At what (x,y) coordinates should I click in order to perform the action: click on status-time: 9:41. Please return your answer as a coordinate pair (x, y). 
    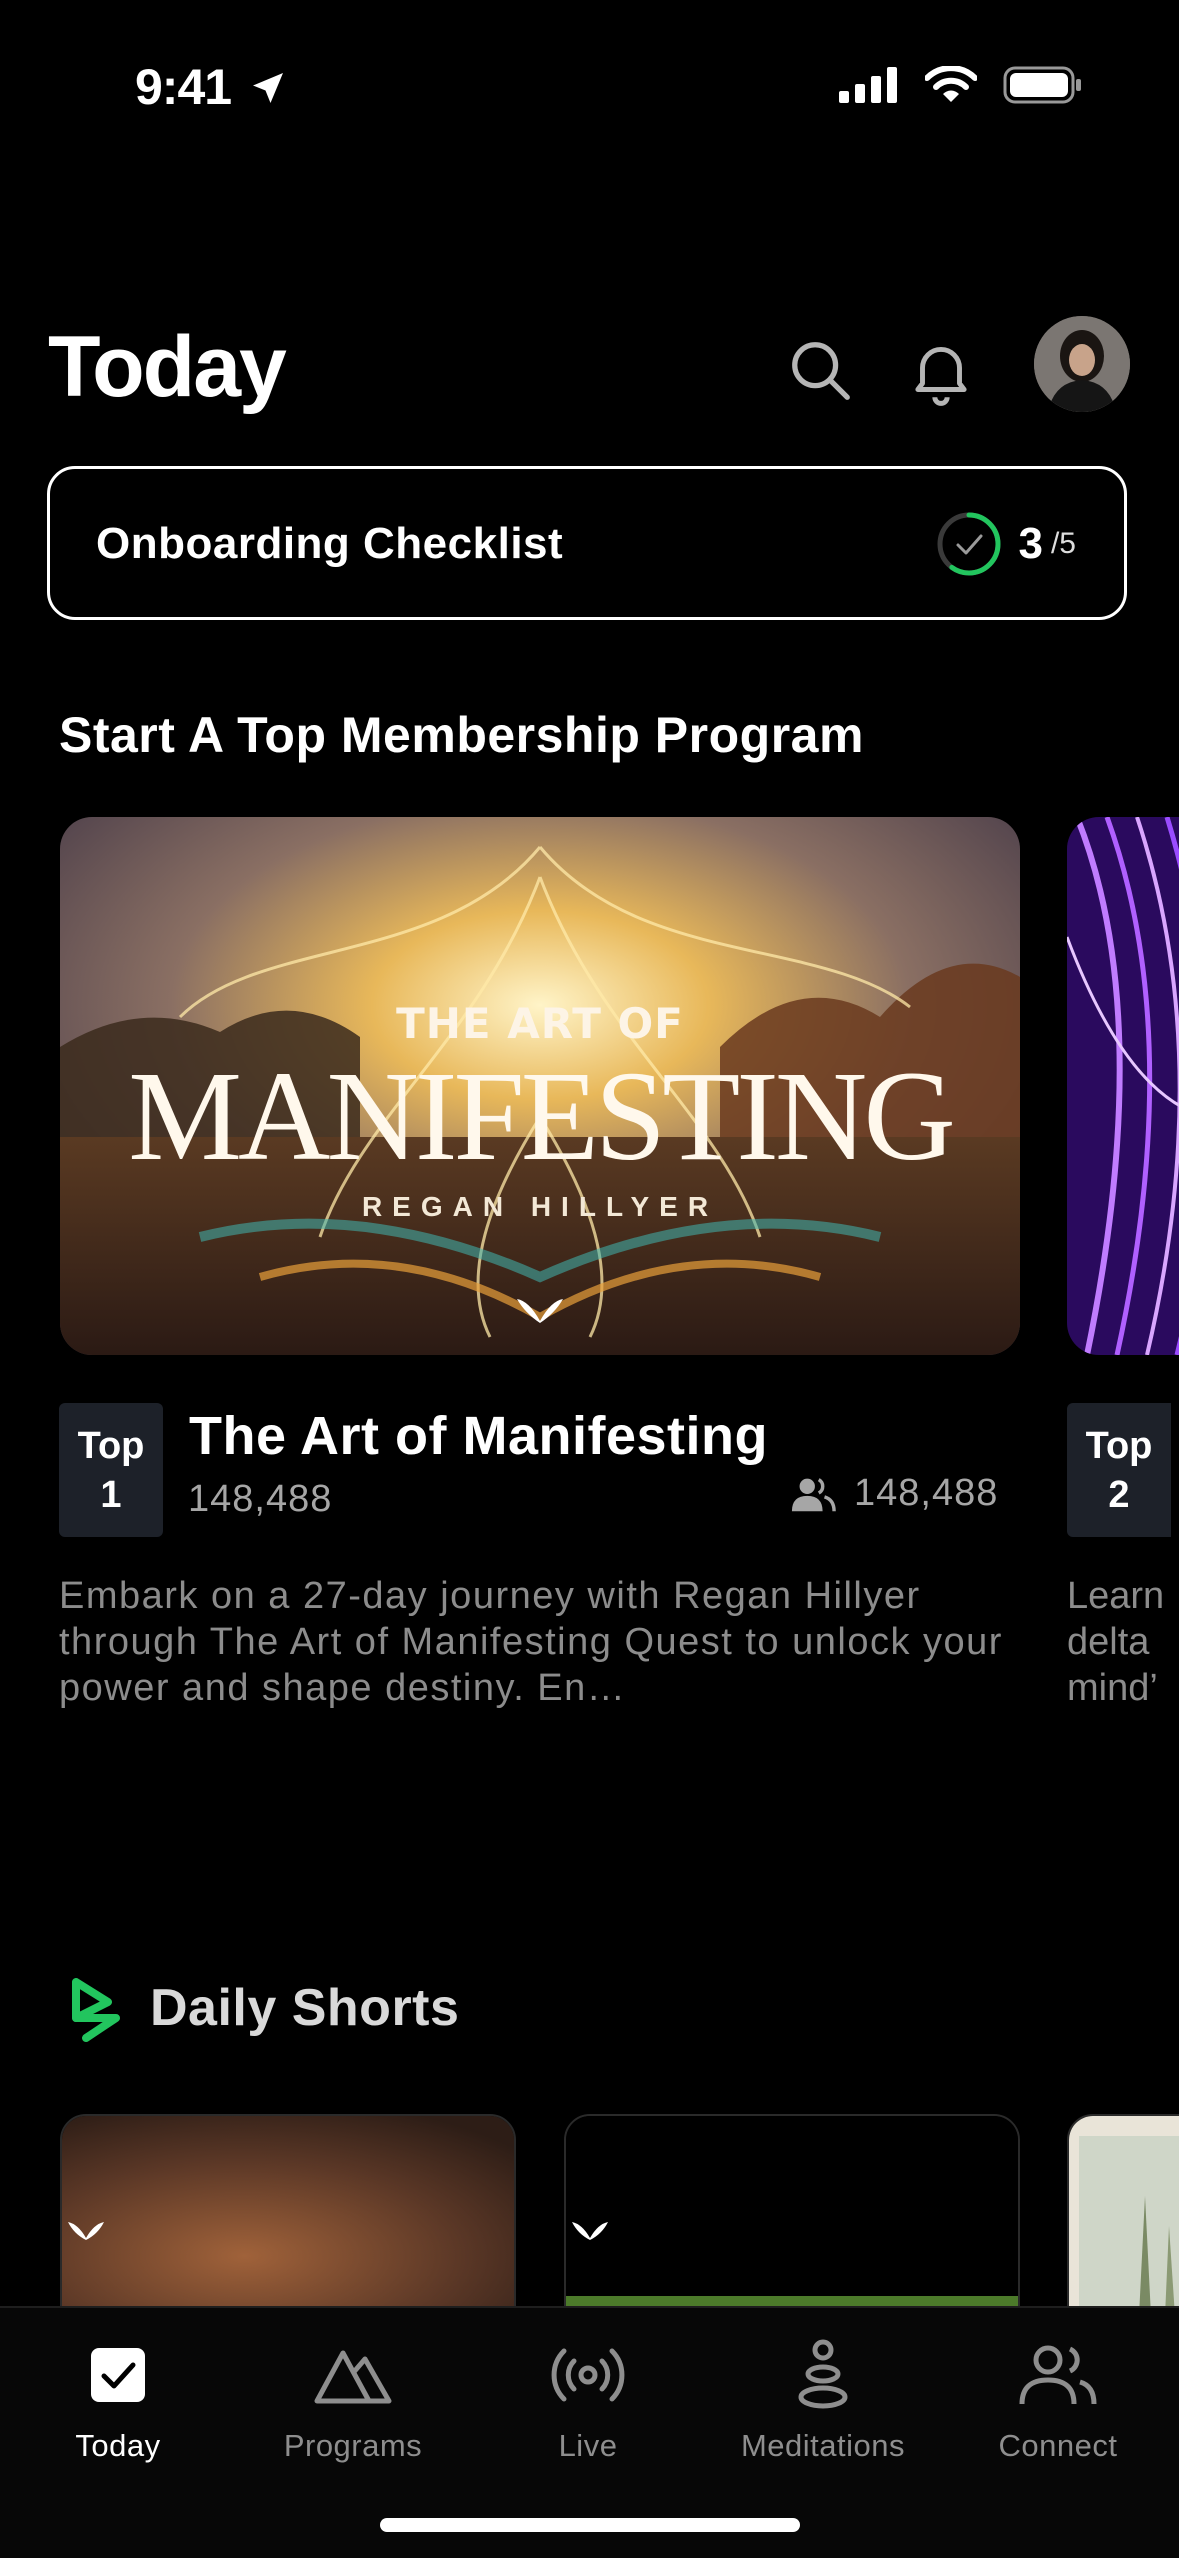
    Looking at the image, I should click on (211, 87).